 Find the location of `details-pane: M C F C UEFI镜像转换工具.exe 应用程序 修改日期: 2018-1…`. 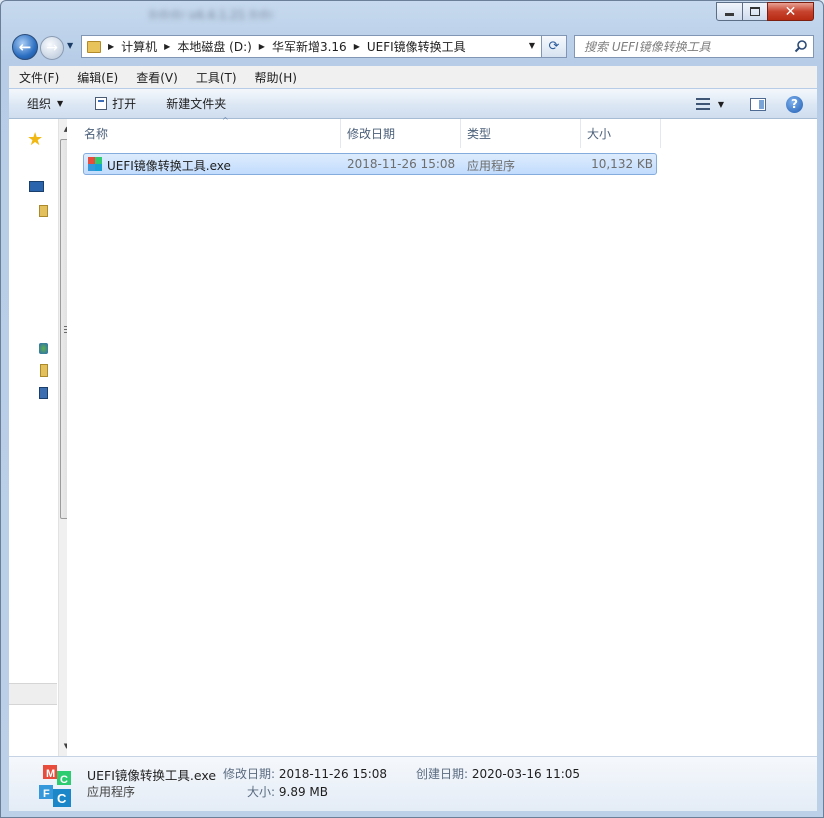

details-pane: M C F C UEFI镜像转换工具.exe 应用程序 修改日期: 2018-1… is located at coordinates (413, 783).